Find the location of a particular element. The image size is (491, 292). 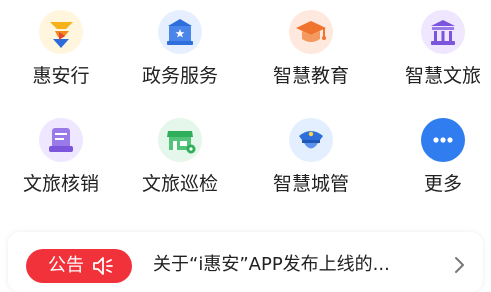

shortcut-more: 更多 is located at coordinates (436, 158).